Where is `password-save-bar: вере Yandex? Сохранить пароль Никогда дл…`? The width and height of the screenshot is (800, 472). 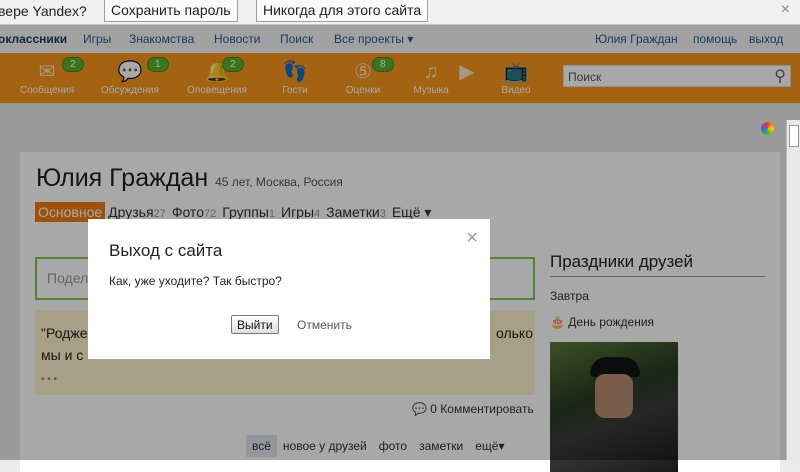 password-save-bar: вере Yandex? Сохранить пароль Никогда дл… is located at coordinates (400, 12).